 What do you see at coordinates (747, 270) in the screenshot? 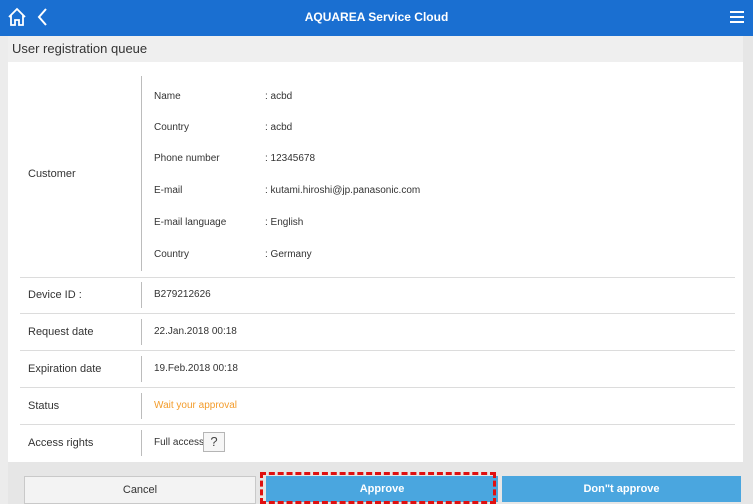
I see `scrollbar` at bounding box center [747, 270].